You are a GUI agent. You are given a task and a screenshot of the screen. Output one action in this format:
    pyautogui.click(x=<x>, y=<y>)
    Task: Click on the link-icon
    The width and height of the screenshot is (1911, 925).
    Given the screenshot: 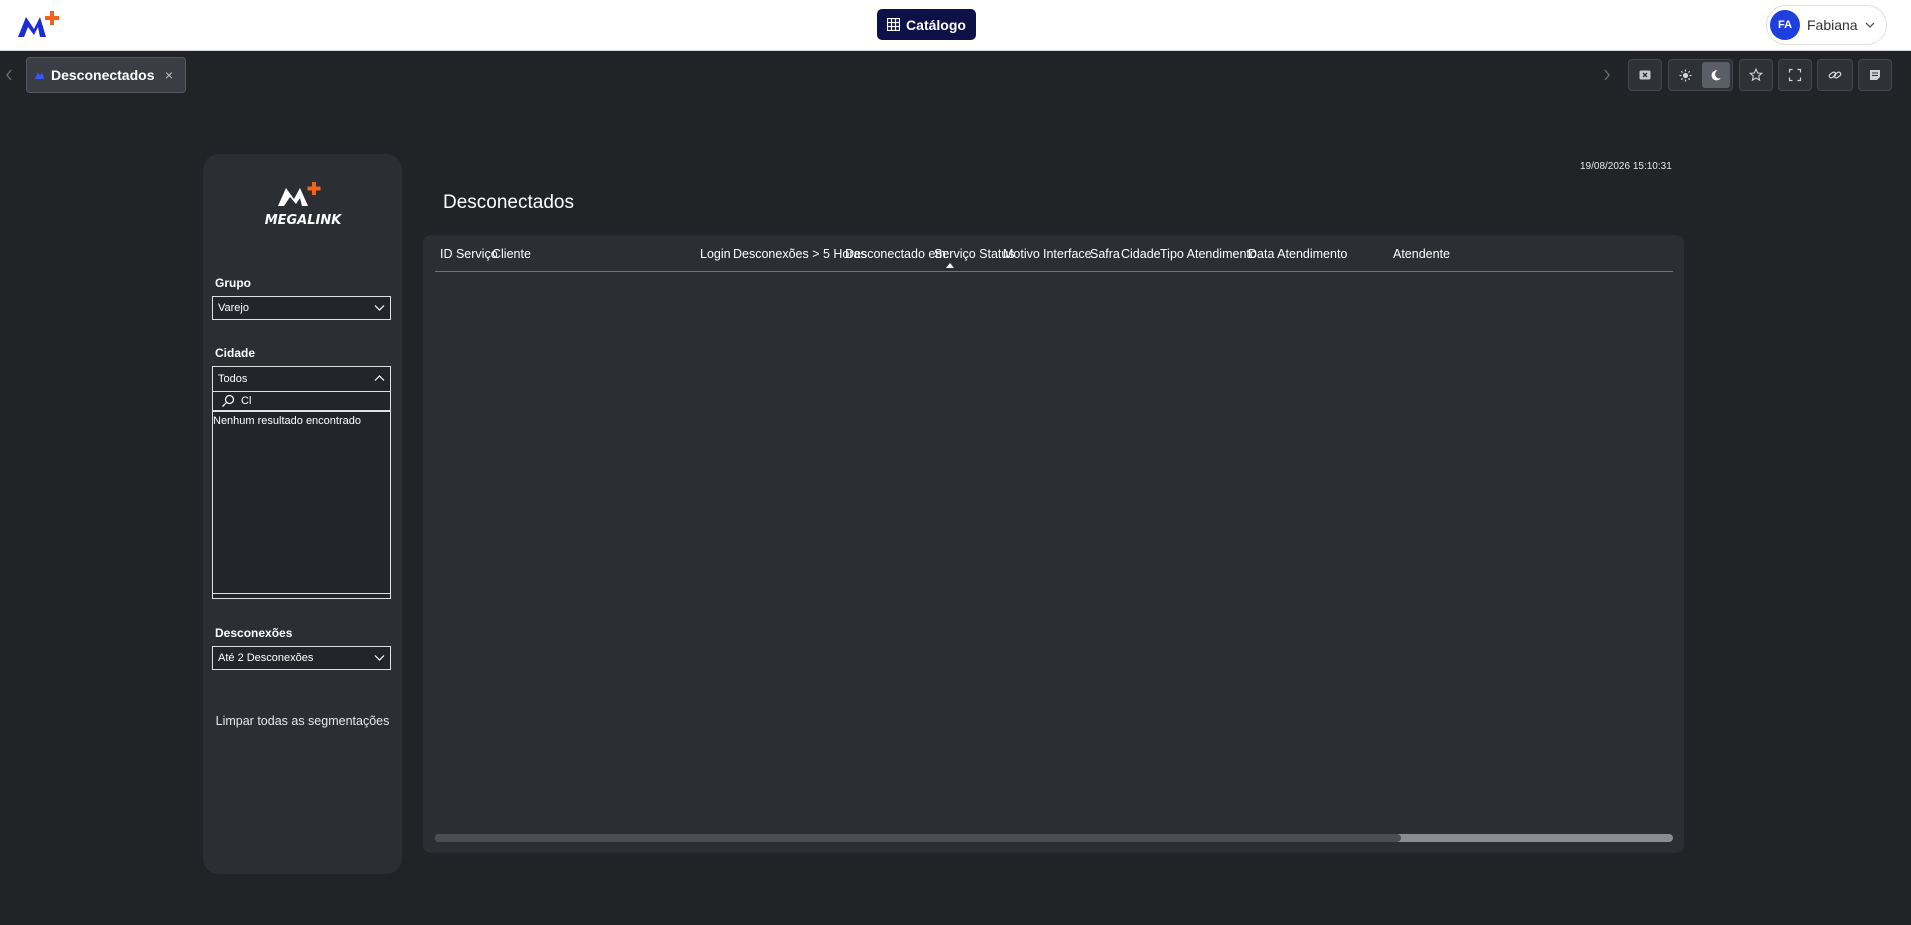 What is the action you would take?
    pyautogui.click(x=1835, y=75)
    